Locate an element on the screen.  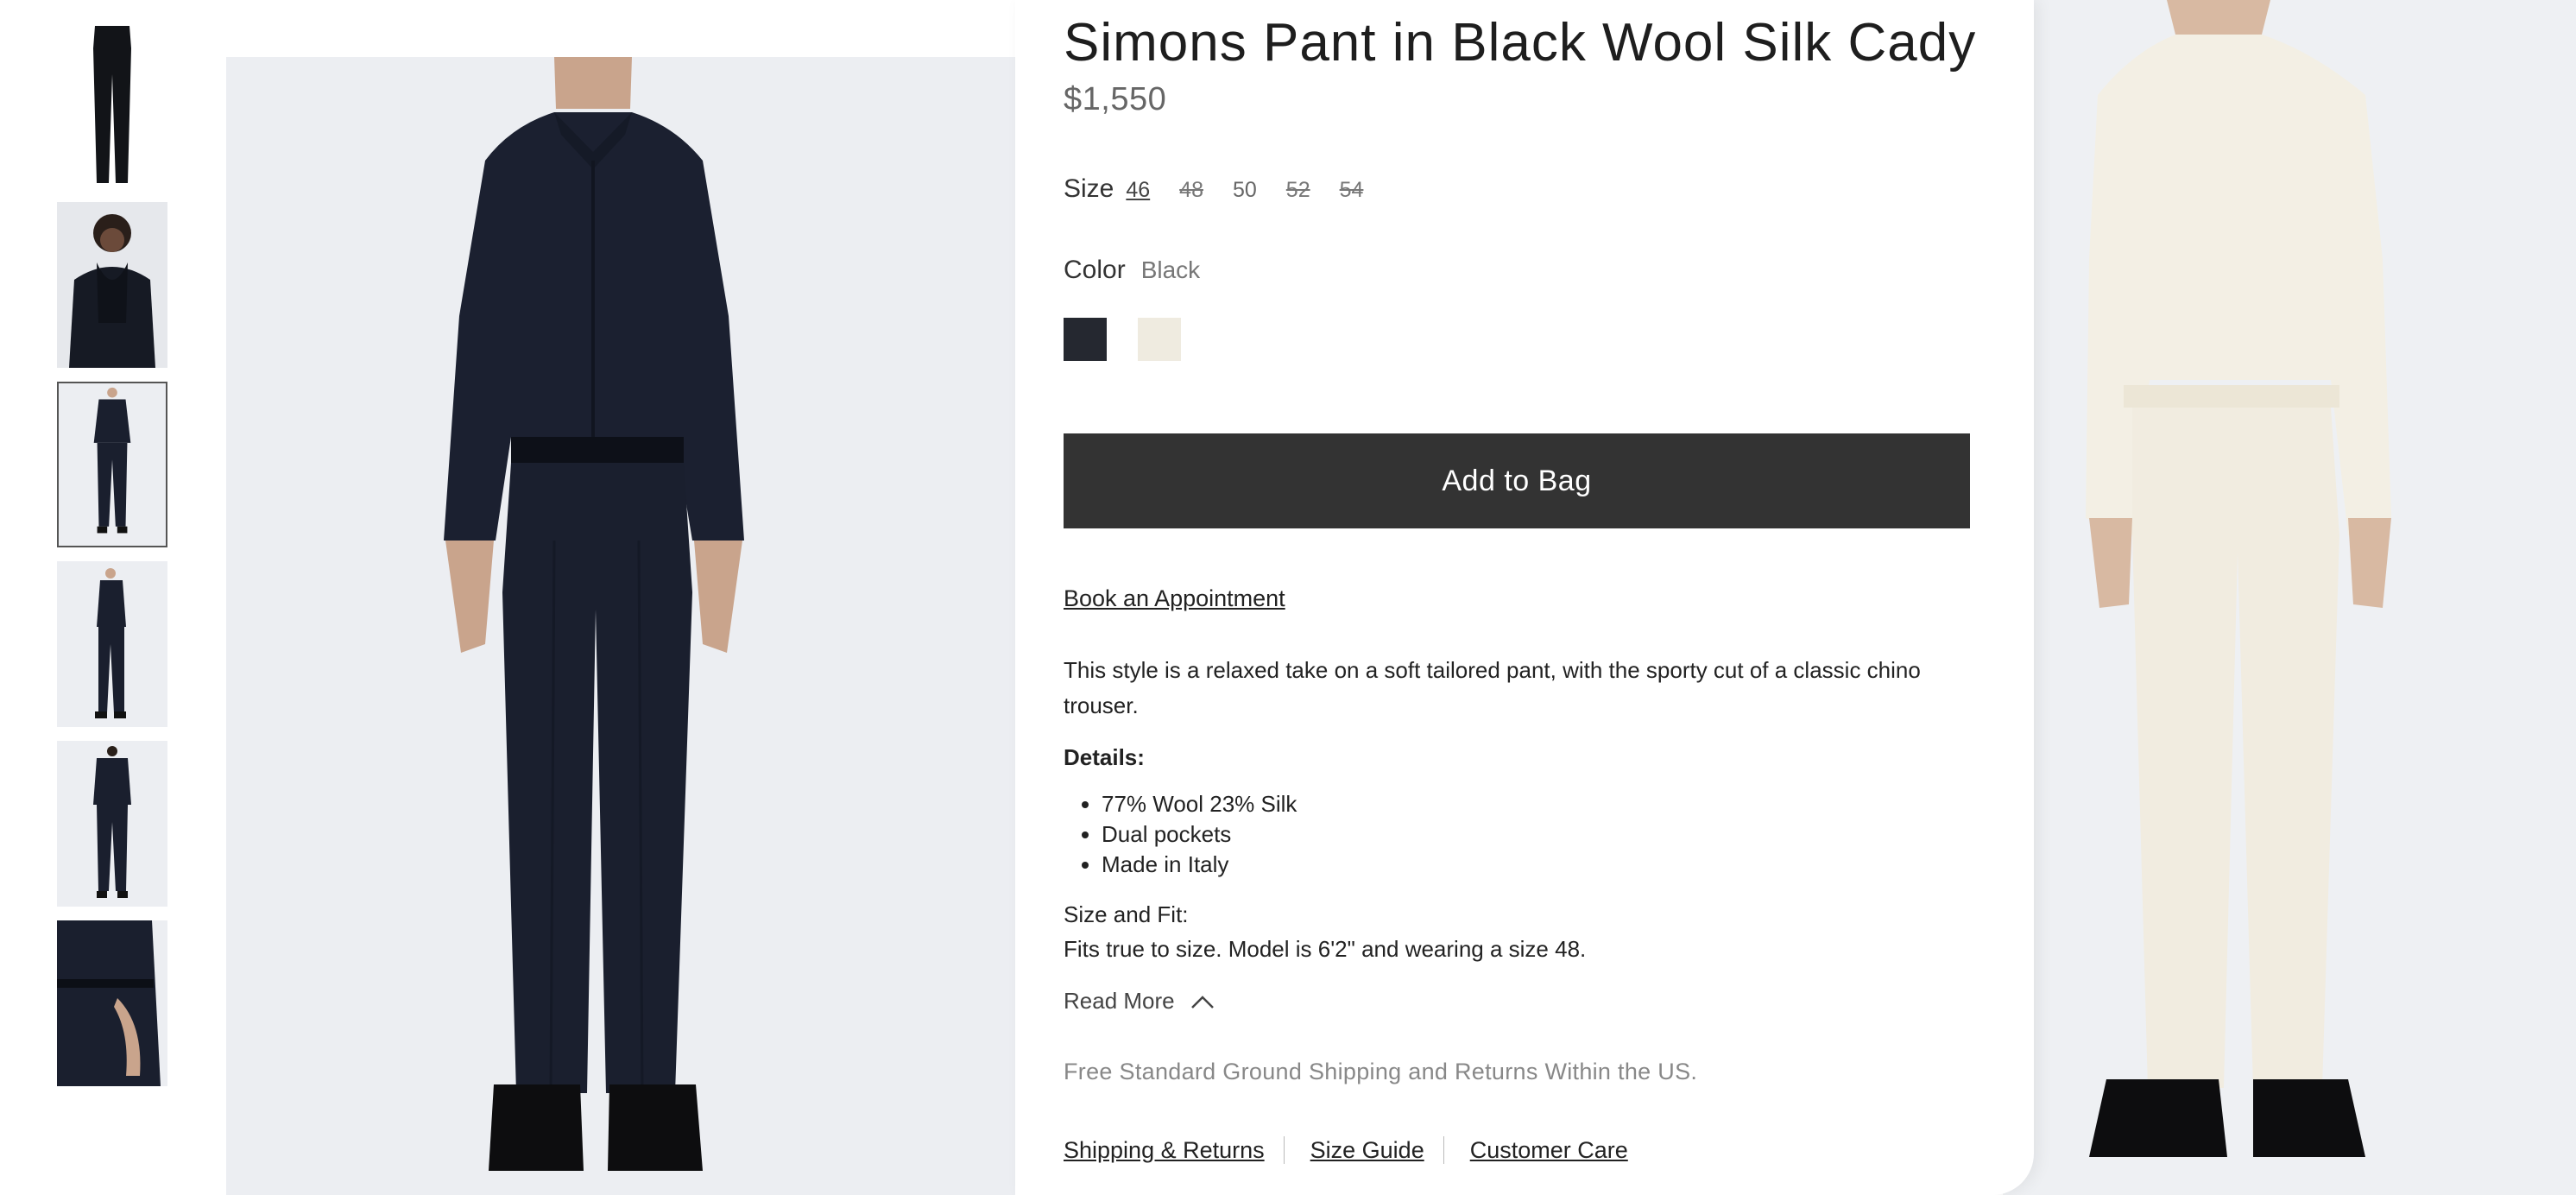
details-item: Dual pockets is located at coordinates (1199, 834).